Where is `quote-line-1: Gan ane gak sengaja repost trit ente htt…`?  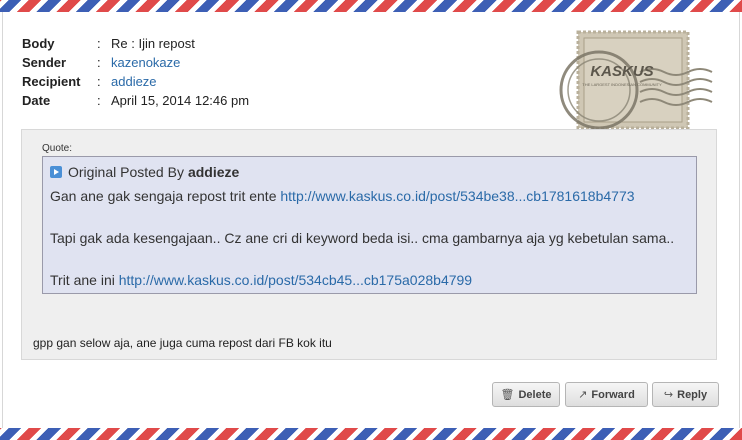
quote-line-1: Gan ane gak sengaja repost trit ente htt… is located at coordinates (342, 196).